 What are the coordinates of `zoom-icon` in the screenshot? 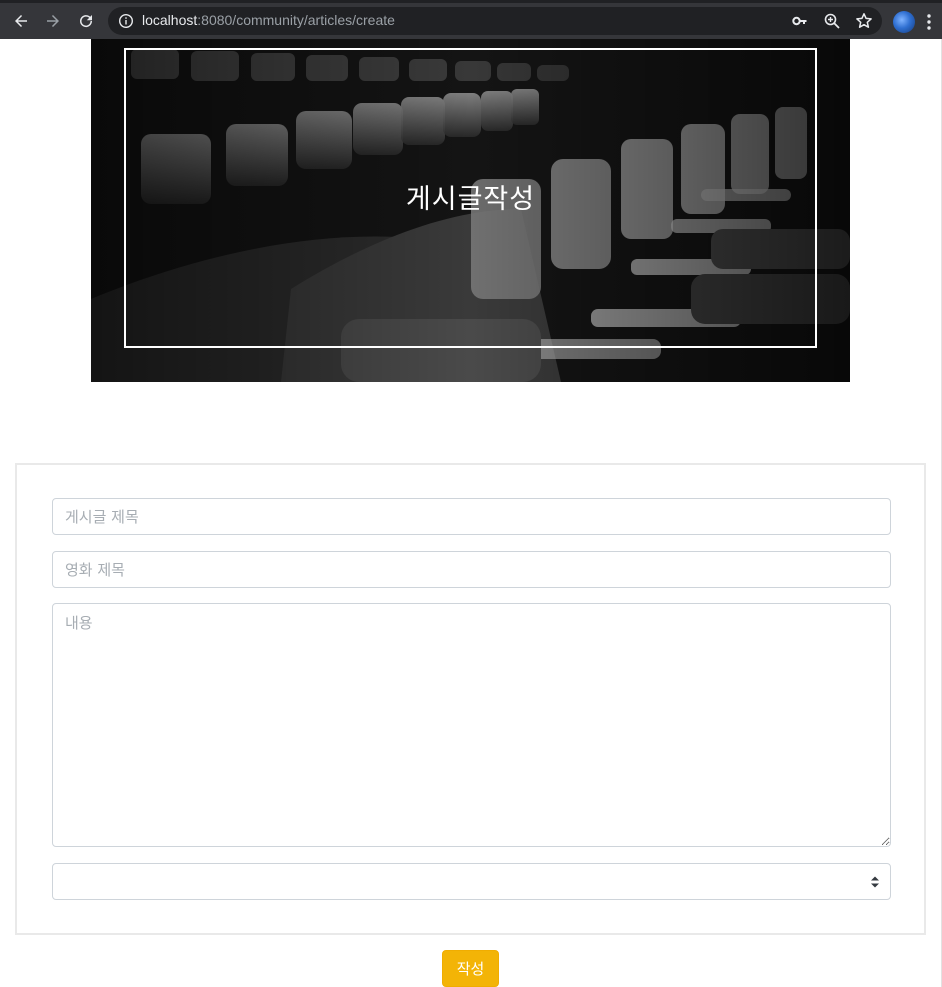 It's located at (832, 21).